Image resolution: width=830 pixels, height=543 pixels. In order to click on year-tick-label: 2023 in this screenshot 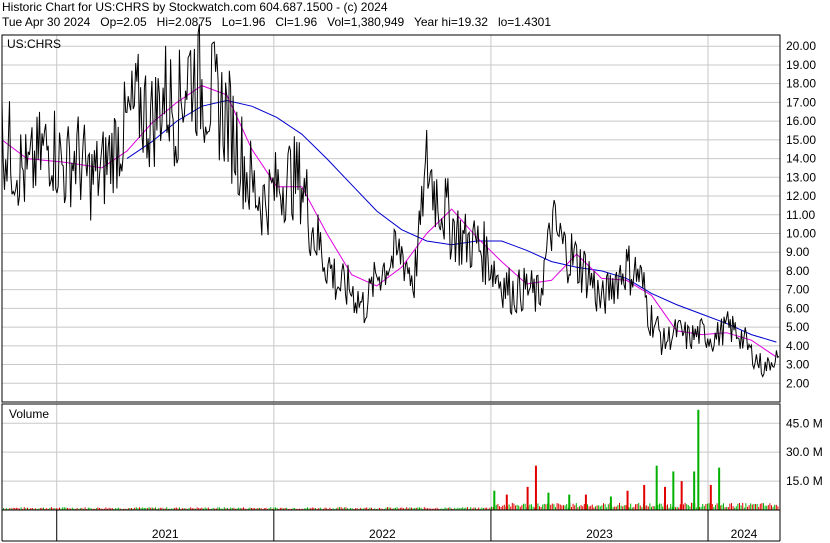, I will do `click(599, 534)`.